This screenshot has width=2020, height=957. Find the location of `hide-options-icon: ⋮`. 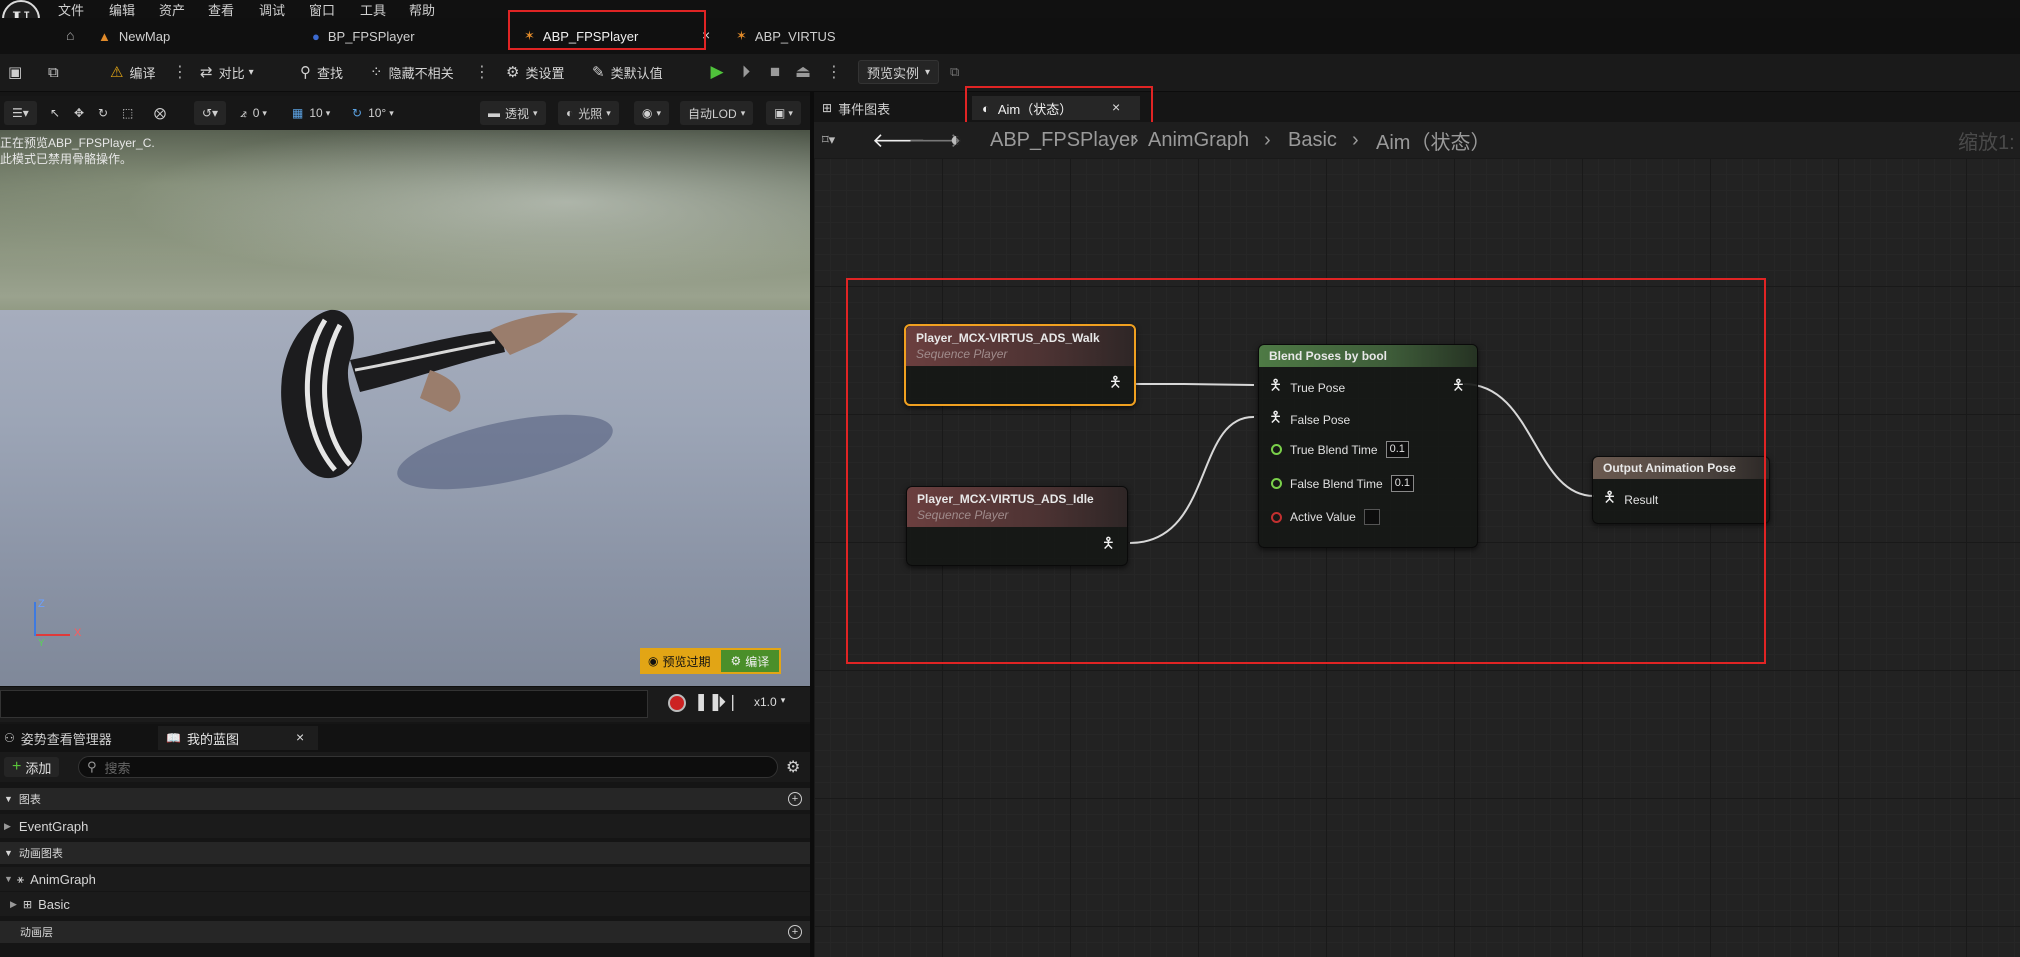

hide-options-icon: ⋮ is located at coordinates (482, 72).